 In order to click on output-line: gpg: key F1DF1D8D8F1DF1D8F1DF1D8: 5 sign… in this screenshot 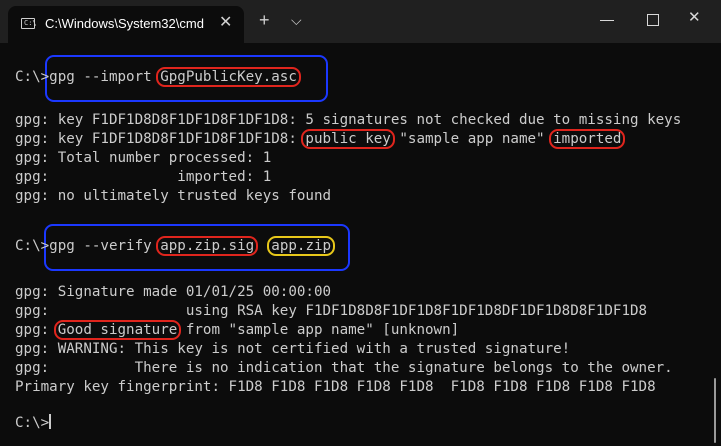, I will do `click(348, 120)`.